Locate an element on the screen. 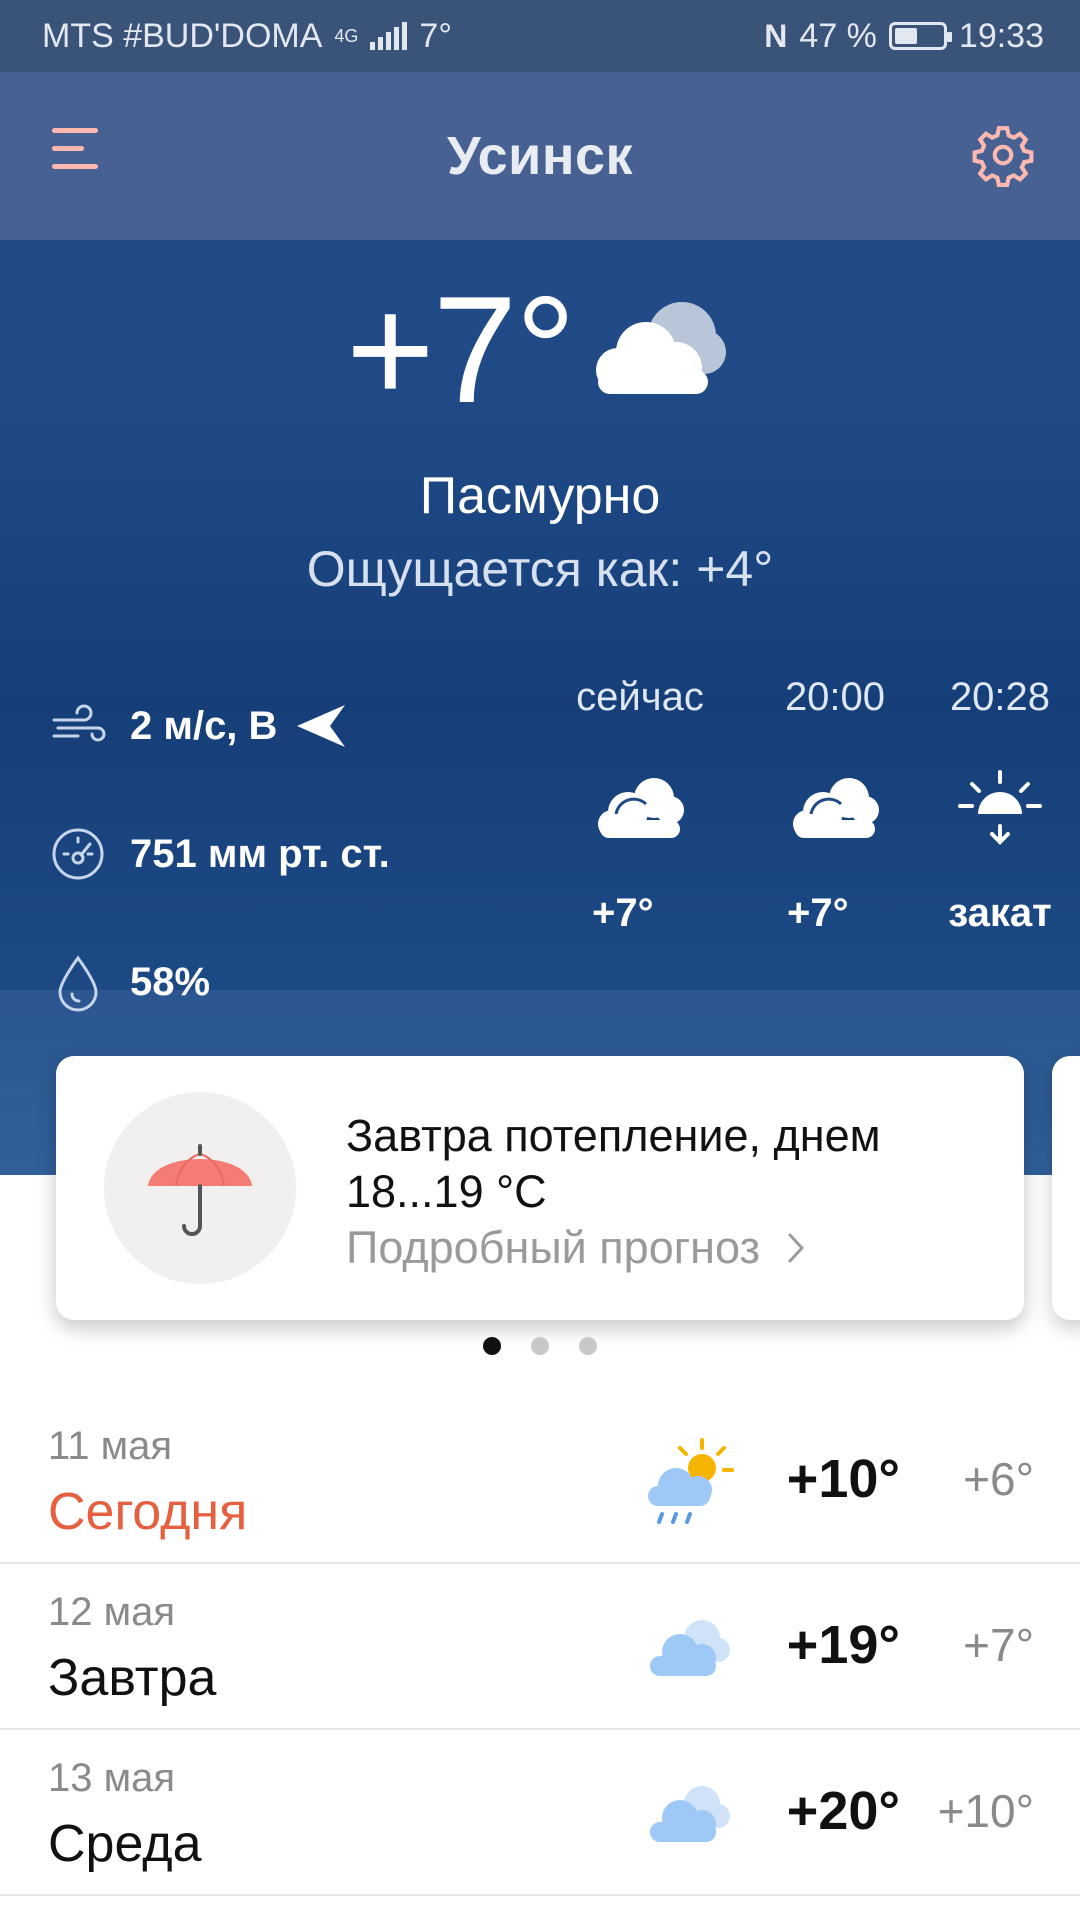 The width and height of the screenshot is (1080, 1920). umbrella-icon is located at coordinates (200, 1190).